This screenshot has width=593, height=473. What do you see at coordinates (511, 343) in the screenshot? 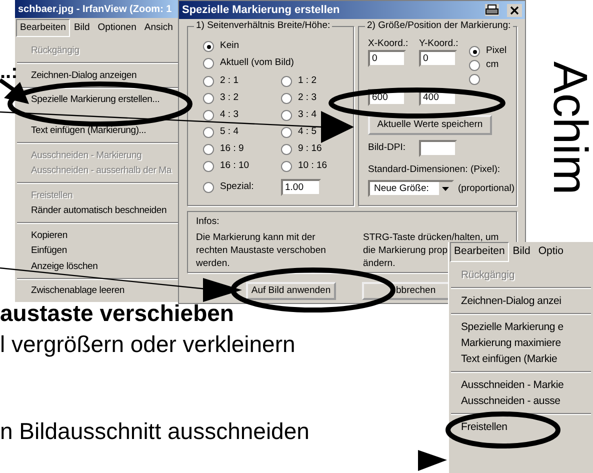
I see `menu-item: Markierung maximiere` at bounding box center [511, 343].